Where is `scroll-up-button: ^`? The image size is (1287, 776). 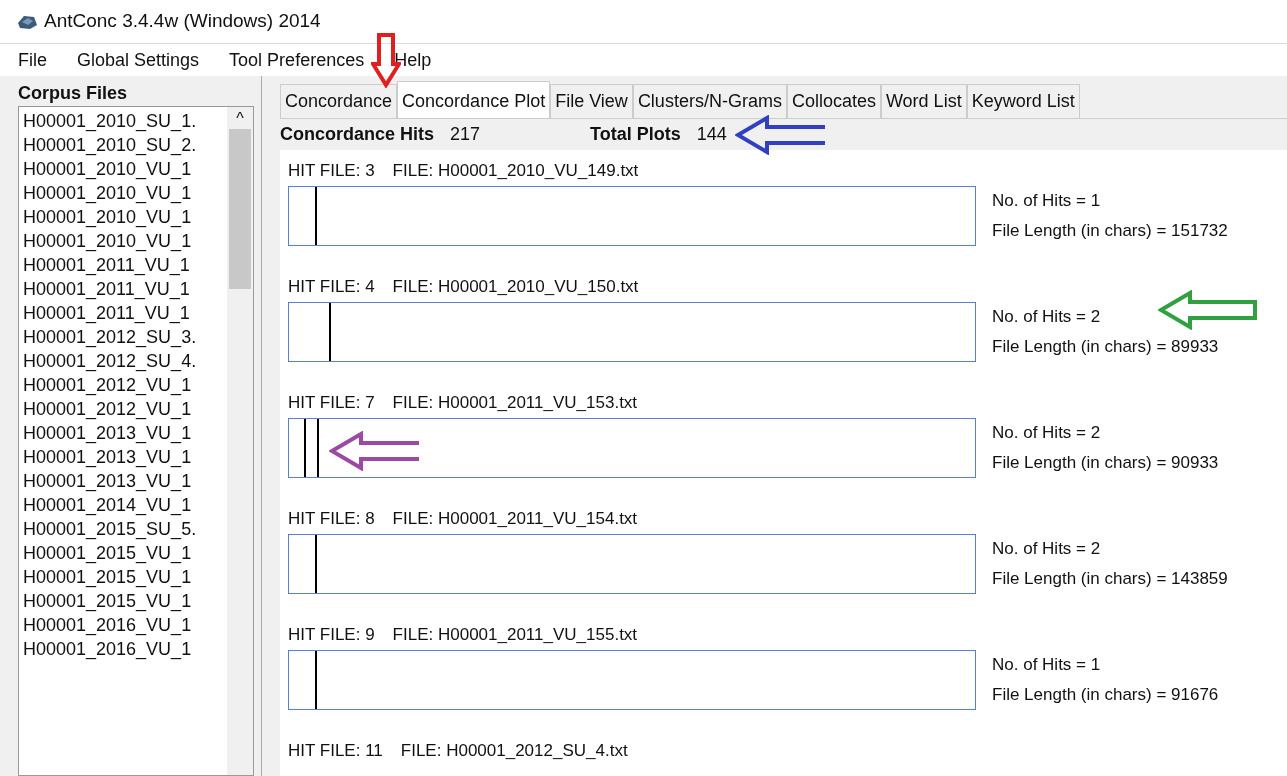 scroll-up-button: ^ is located at coordinates (240, 118).